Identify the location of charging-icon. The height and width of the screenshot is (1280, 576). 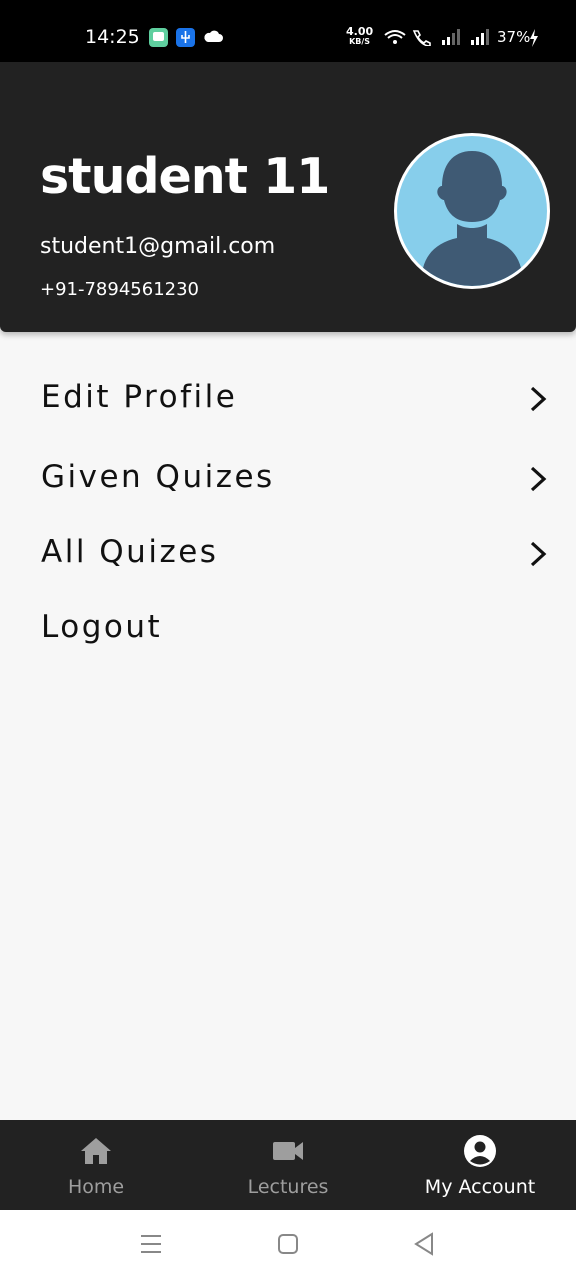
(534, 40).